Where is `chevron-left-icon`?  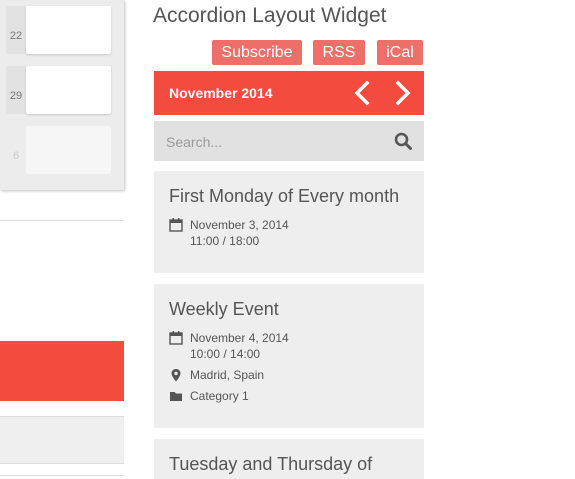 chevron-left-icon is located at coordinates (363, 93).